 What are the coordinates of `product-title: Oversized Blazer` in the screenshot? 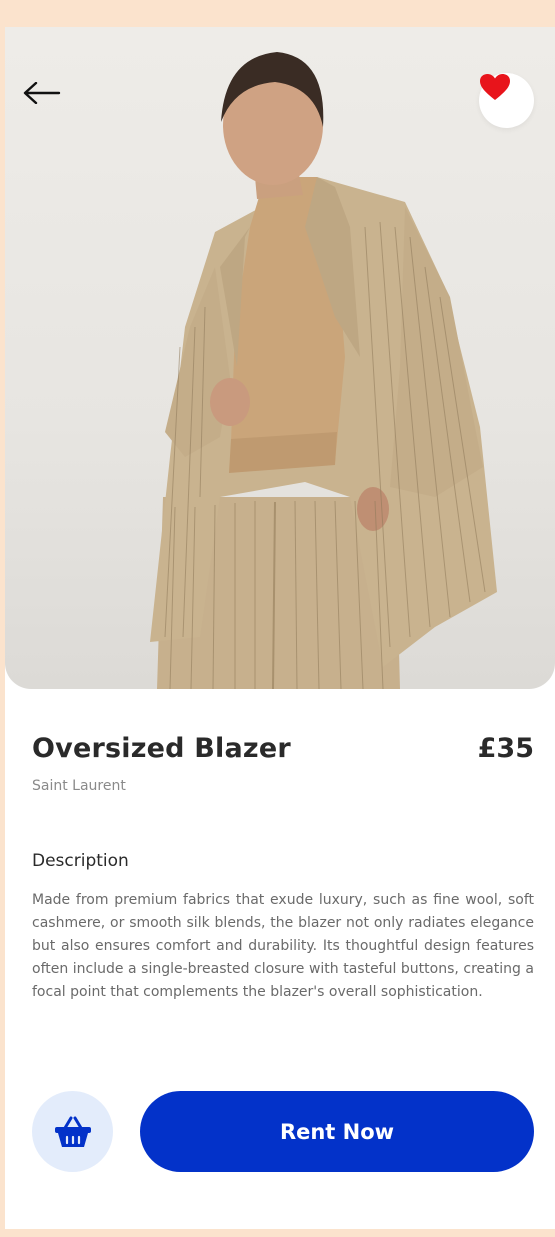 It's located at (161, 748).